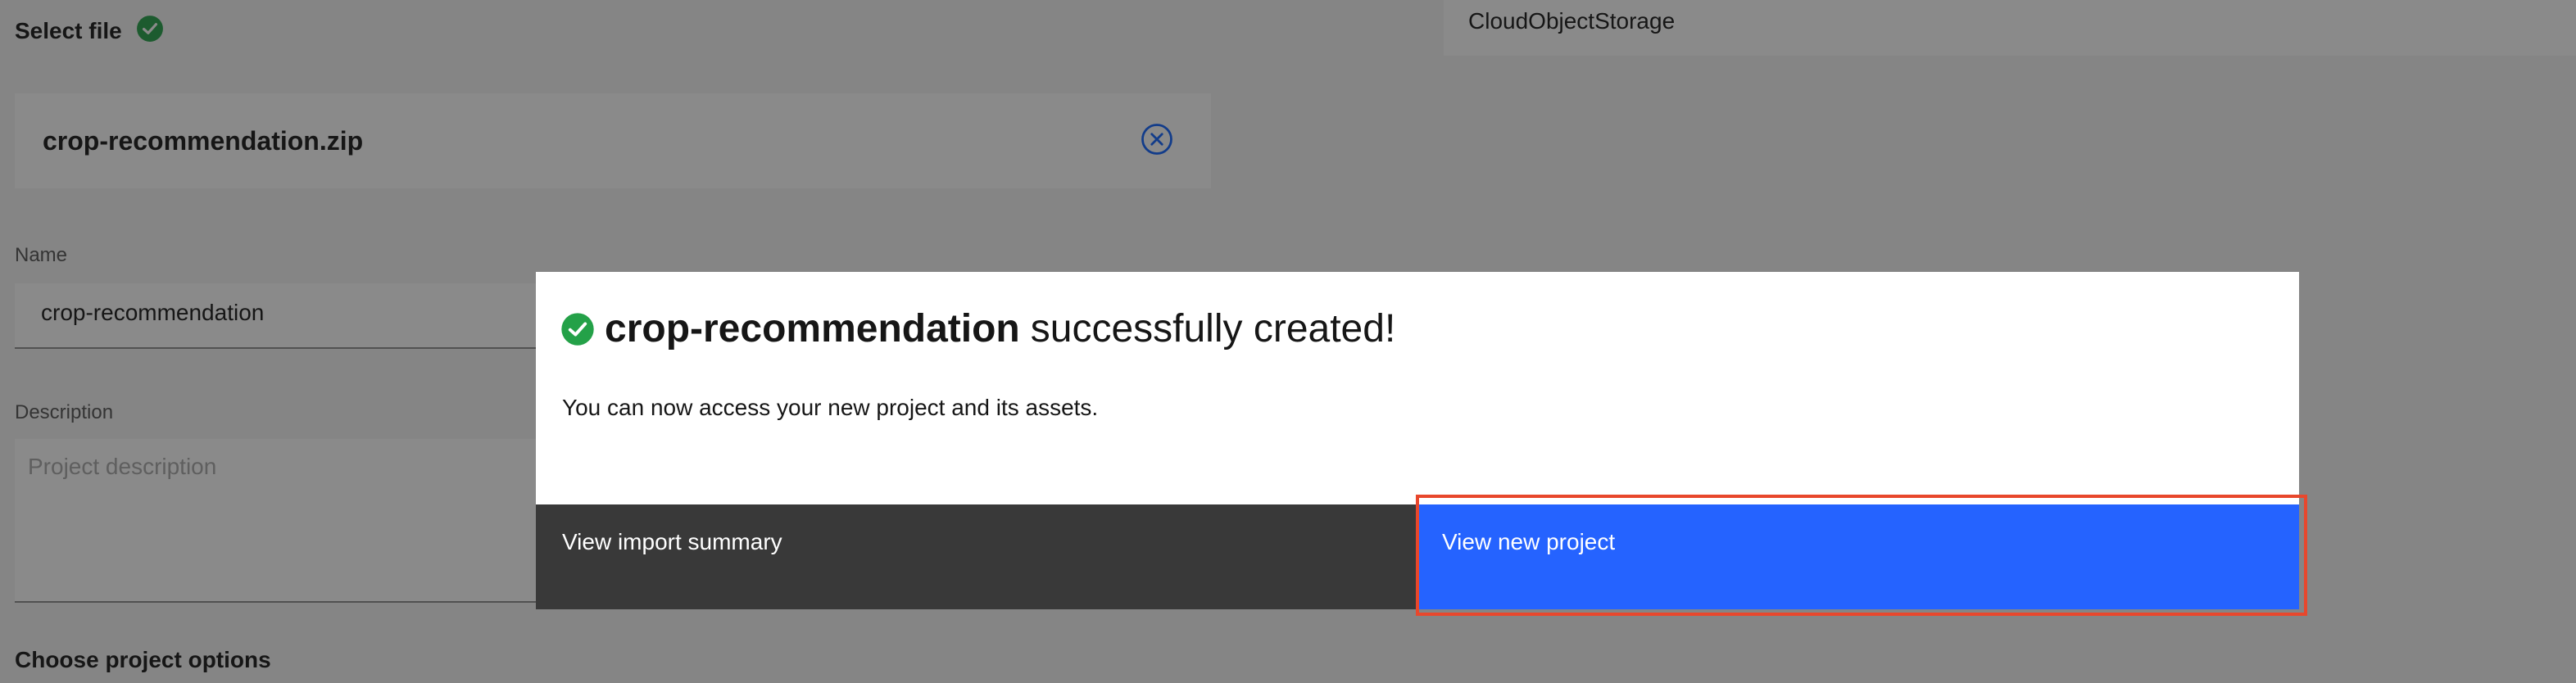 This screenshot has width=2576, height=683. Describe the element at coordinates (812, 329) in the screenshot. I see `modal-project-name: crop-recommendation` at that location.